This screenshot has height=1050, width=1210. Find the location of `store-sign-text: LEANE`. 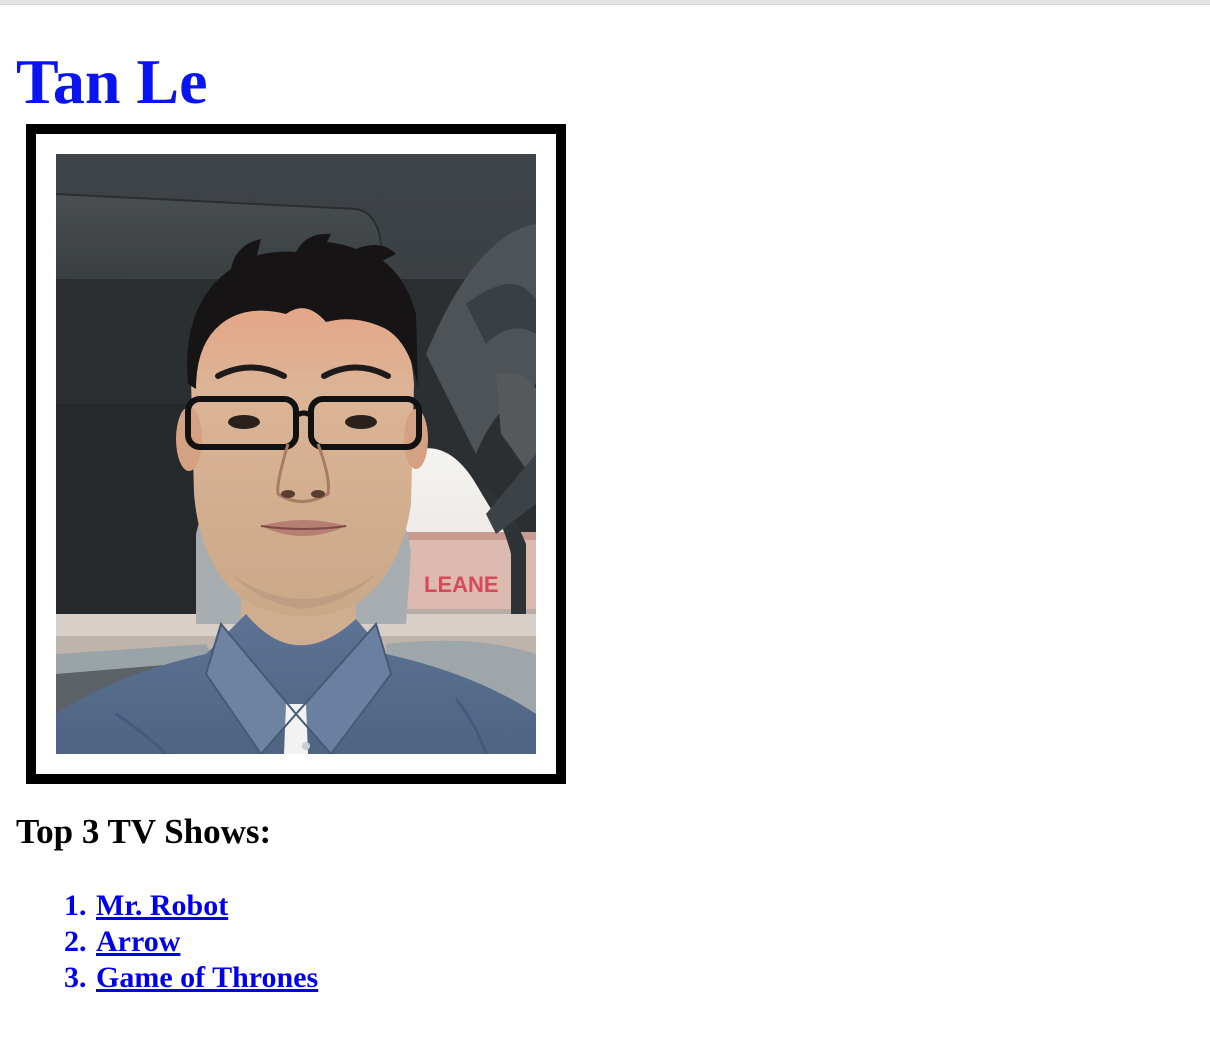

store-sign-text: LEANE is located at coordinates (461, 584).